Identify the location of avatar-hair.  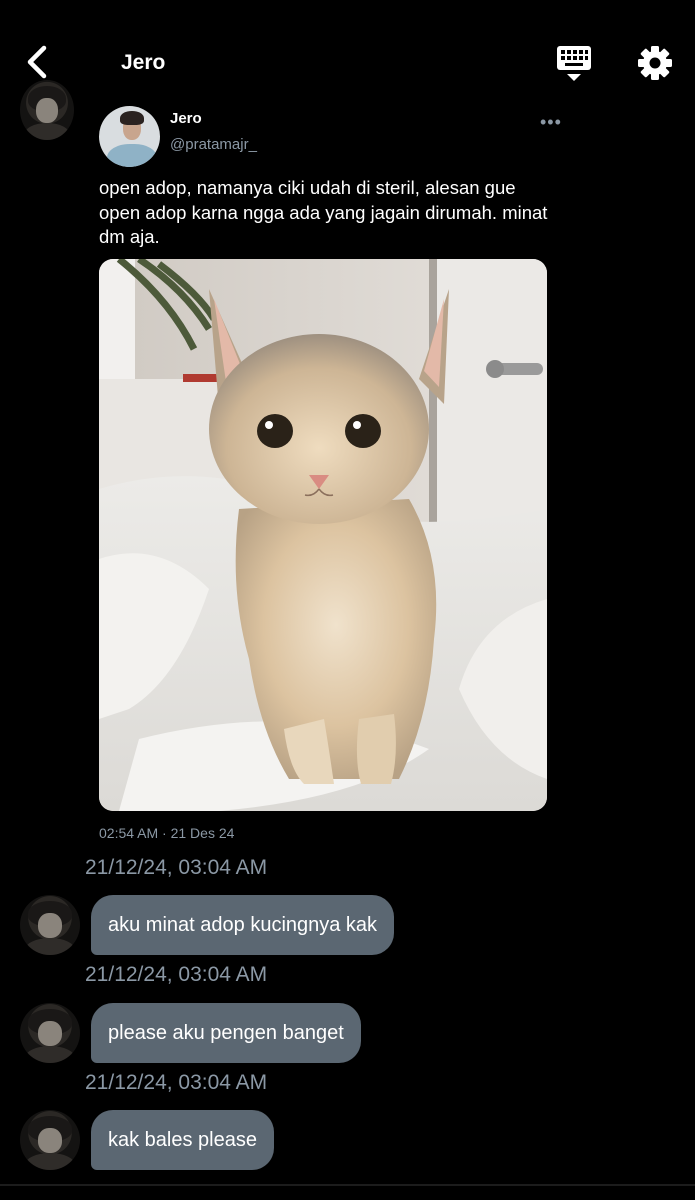
(132, 118).